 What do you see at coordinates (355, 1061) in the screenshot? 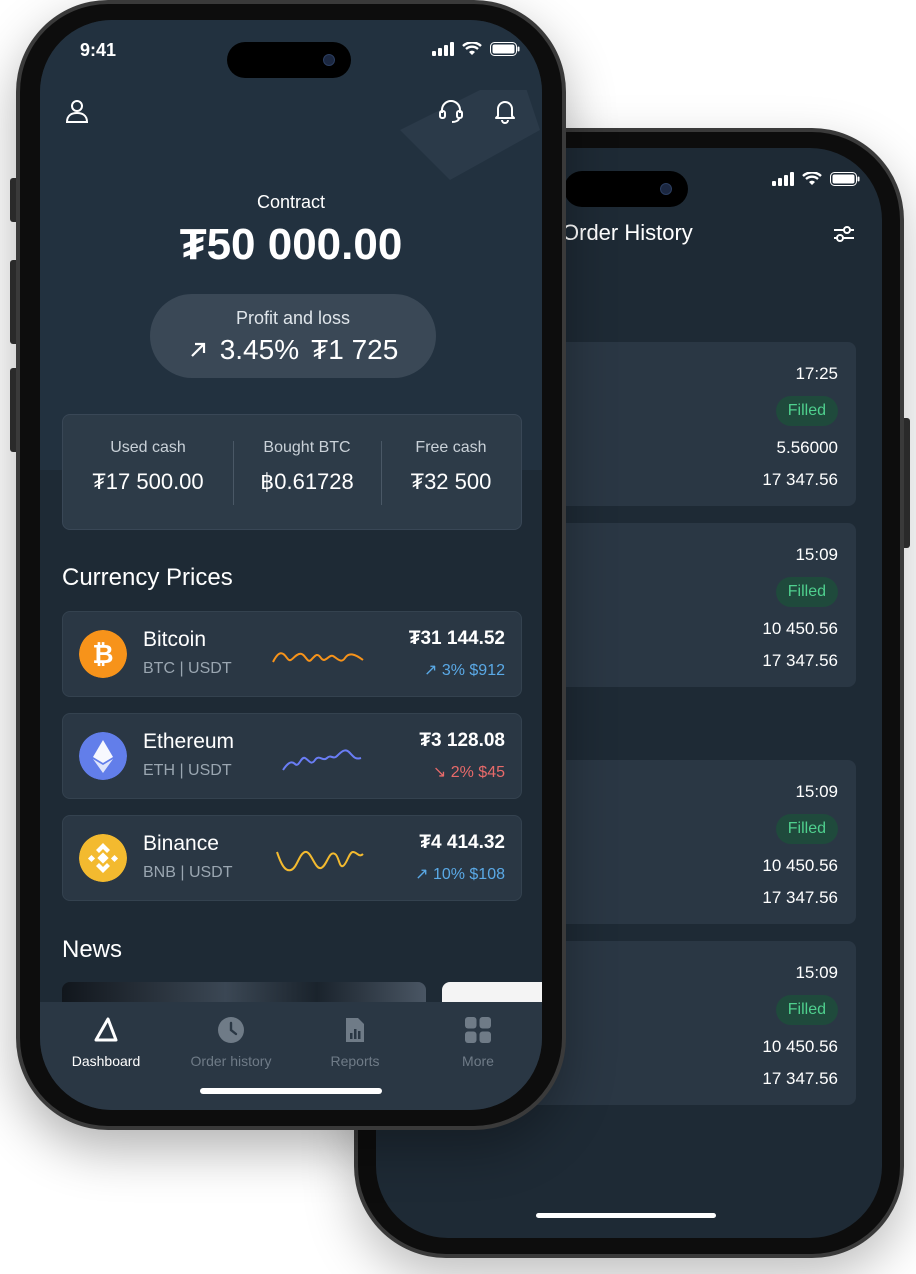
I see `tab-label: Reports` at bounding box center [355, 1061].